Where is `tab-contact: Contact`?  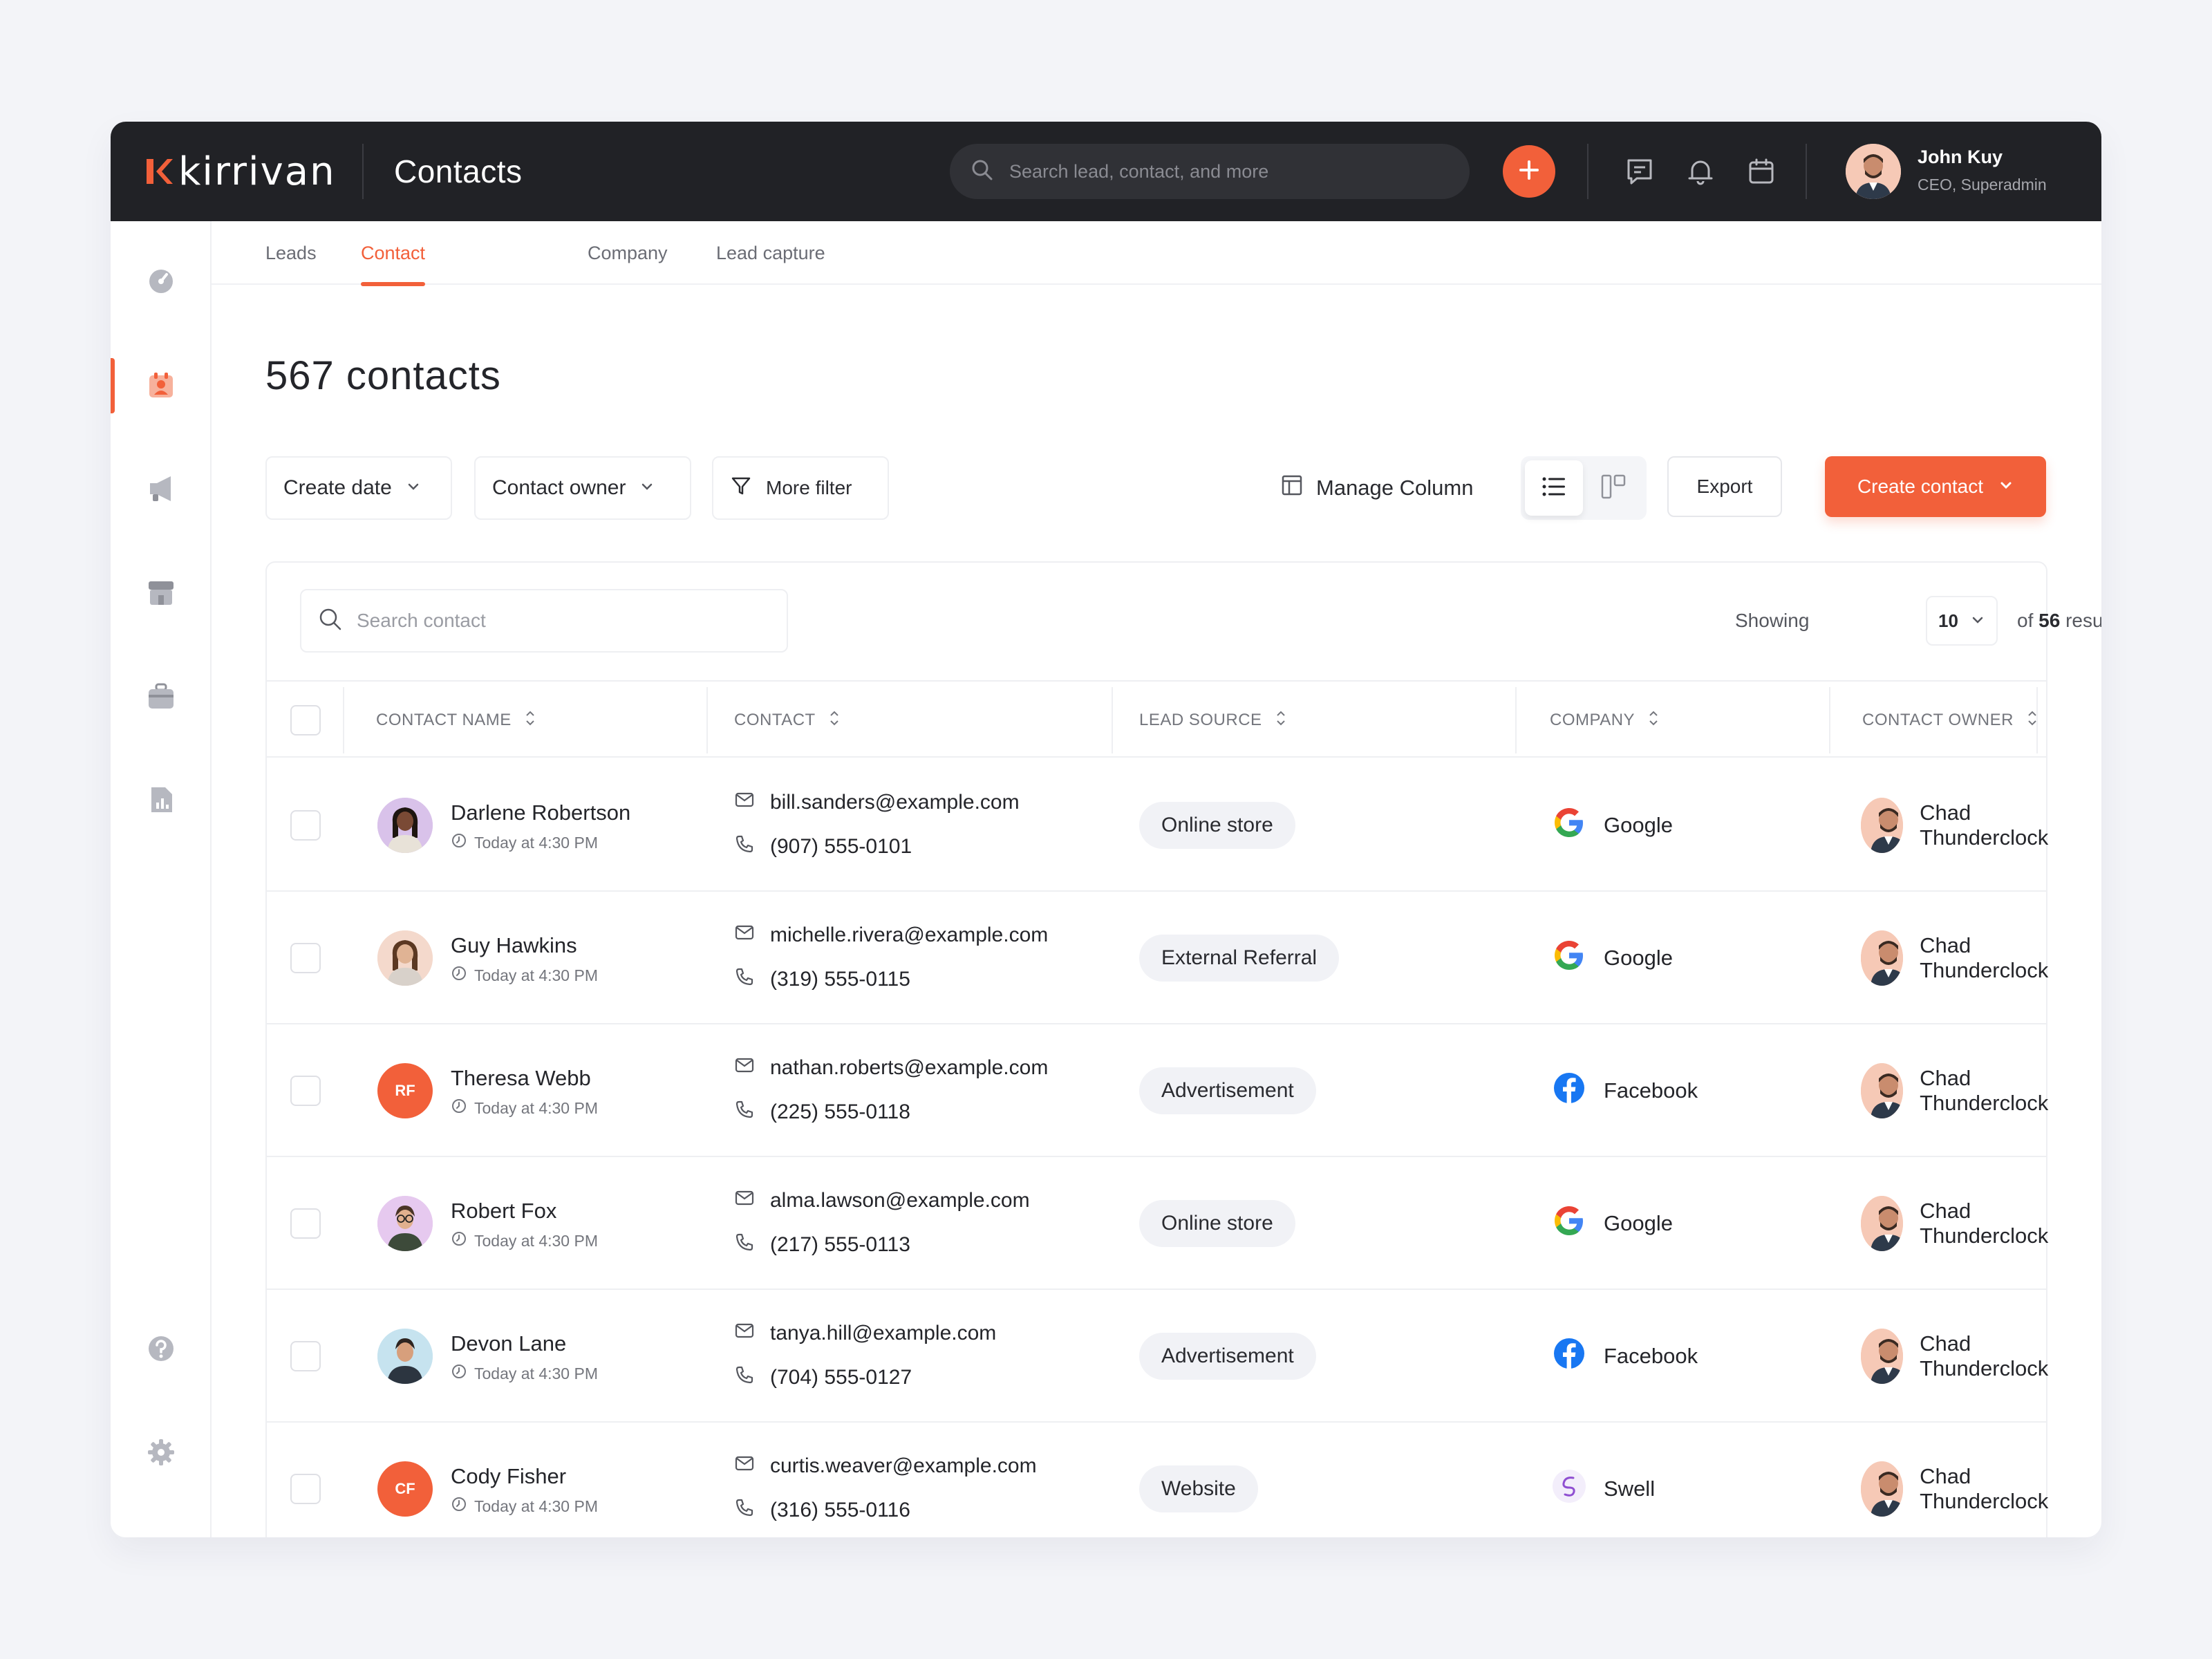 tab-contact: Contact is located at coordinates (393, 253).